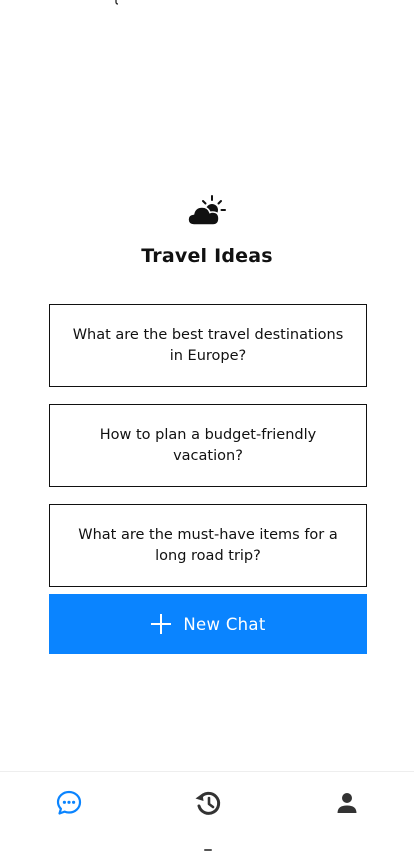 Image resolution: width=414 pixels, height=853 pixels. What do you see at coordinates (207, 230) in the screenshot?
I see `empty-state-hero: Travel Ideas` at bounding box center [207, 230].